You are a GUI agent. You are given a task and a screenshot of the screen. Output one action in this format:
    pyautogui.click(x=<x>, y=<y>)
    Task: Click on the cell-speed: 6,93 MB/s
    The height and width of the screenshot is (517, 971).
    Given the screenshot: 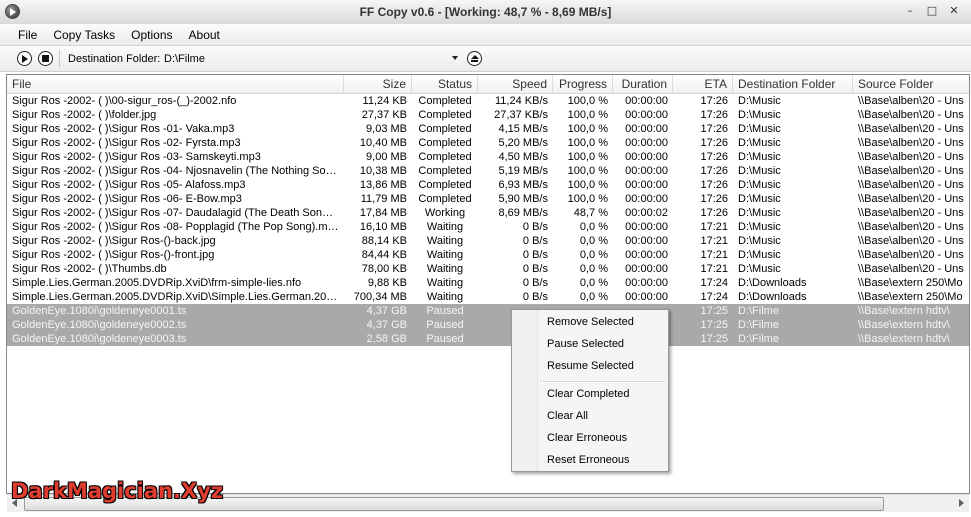 What is the action you would take?
    pyautogui.click(x=523, y=185)
    